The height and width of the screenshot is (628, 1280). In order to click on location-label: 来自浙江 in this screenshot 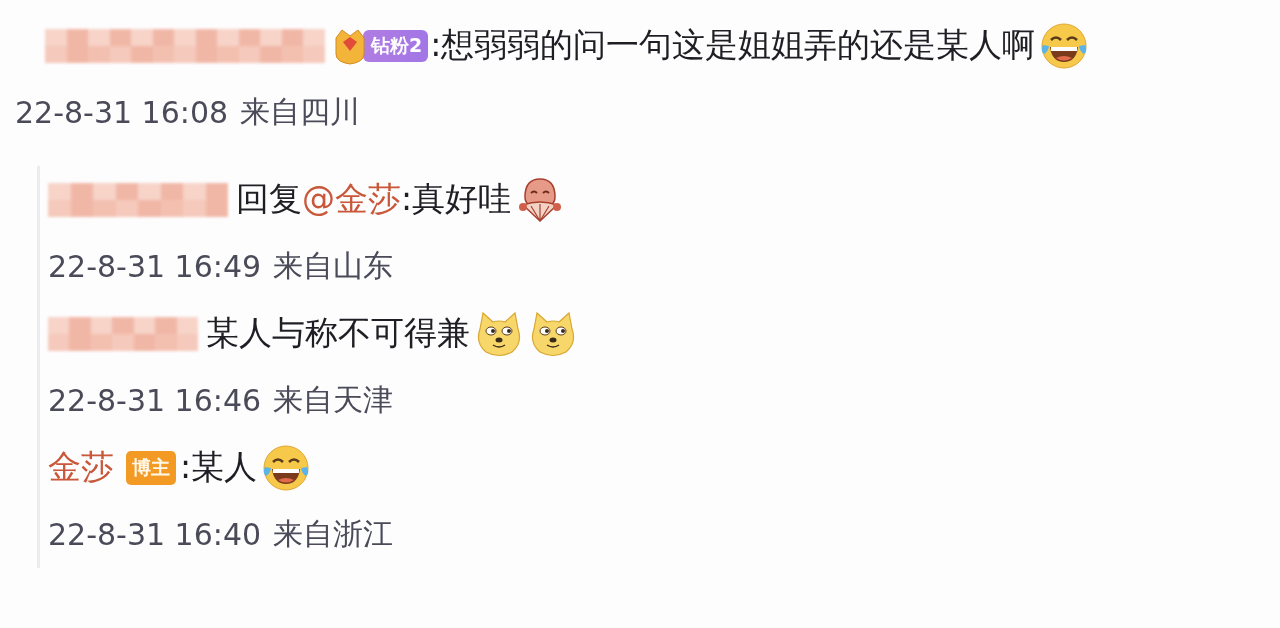, I will do `click(333, 534)`.